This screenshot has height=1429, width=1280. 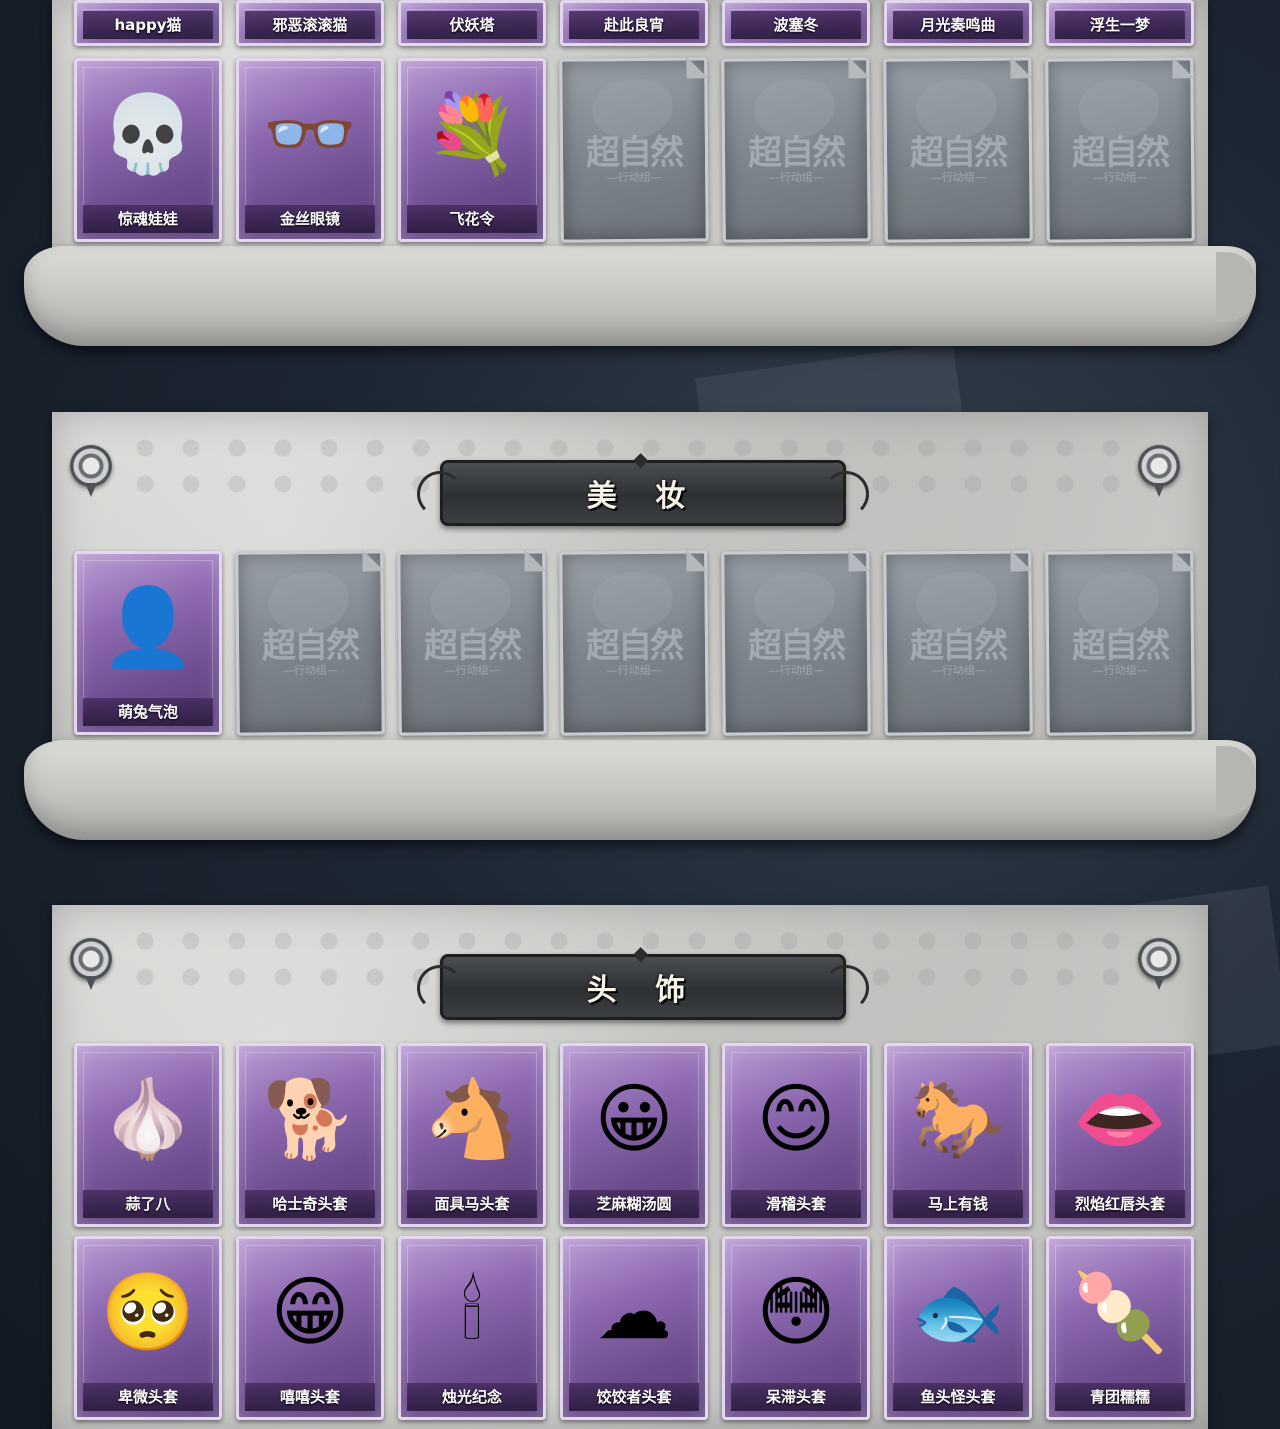 I want to click on fish-head-icon: 🐟, so click(x=958, y=1311).